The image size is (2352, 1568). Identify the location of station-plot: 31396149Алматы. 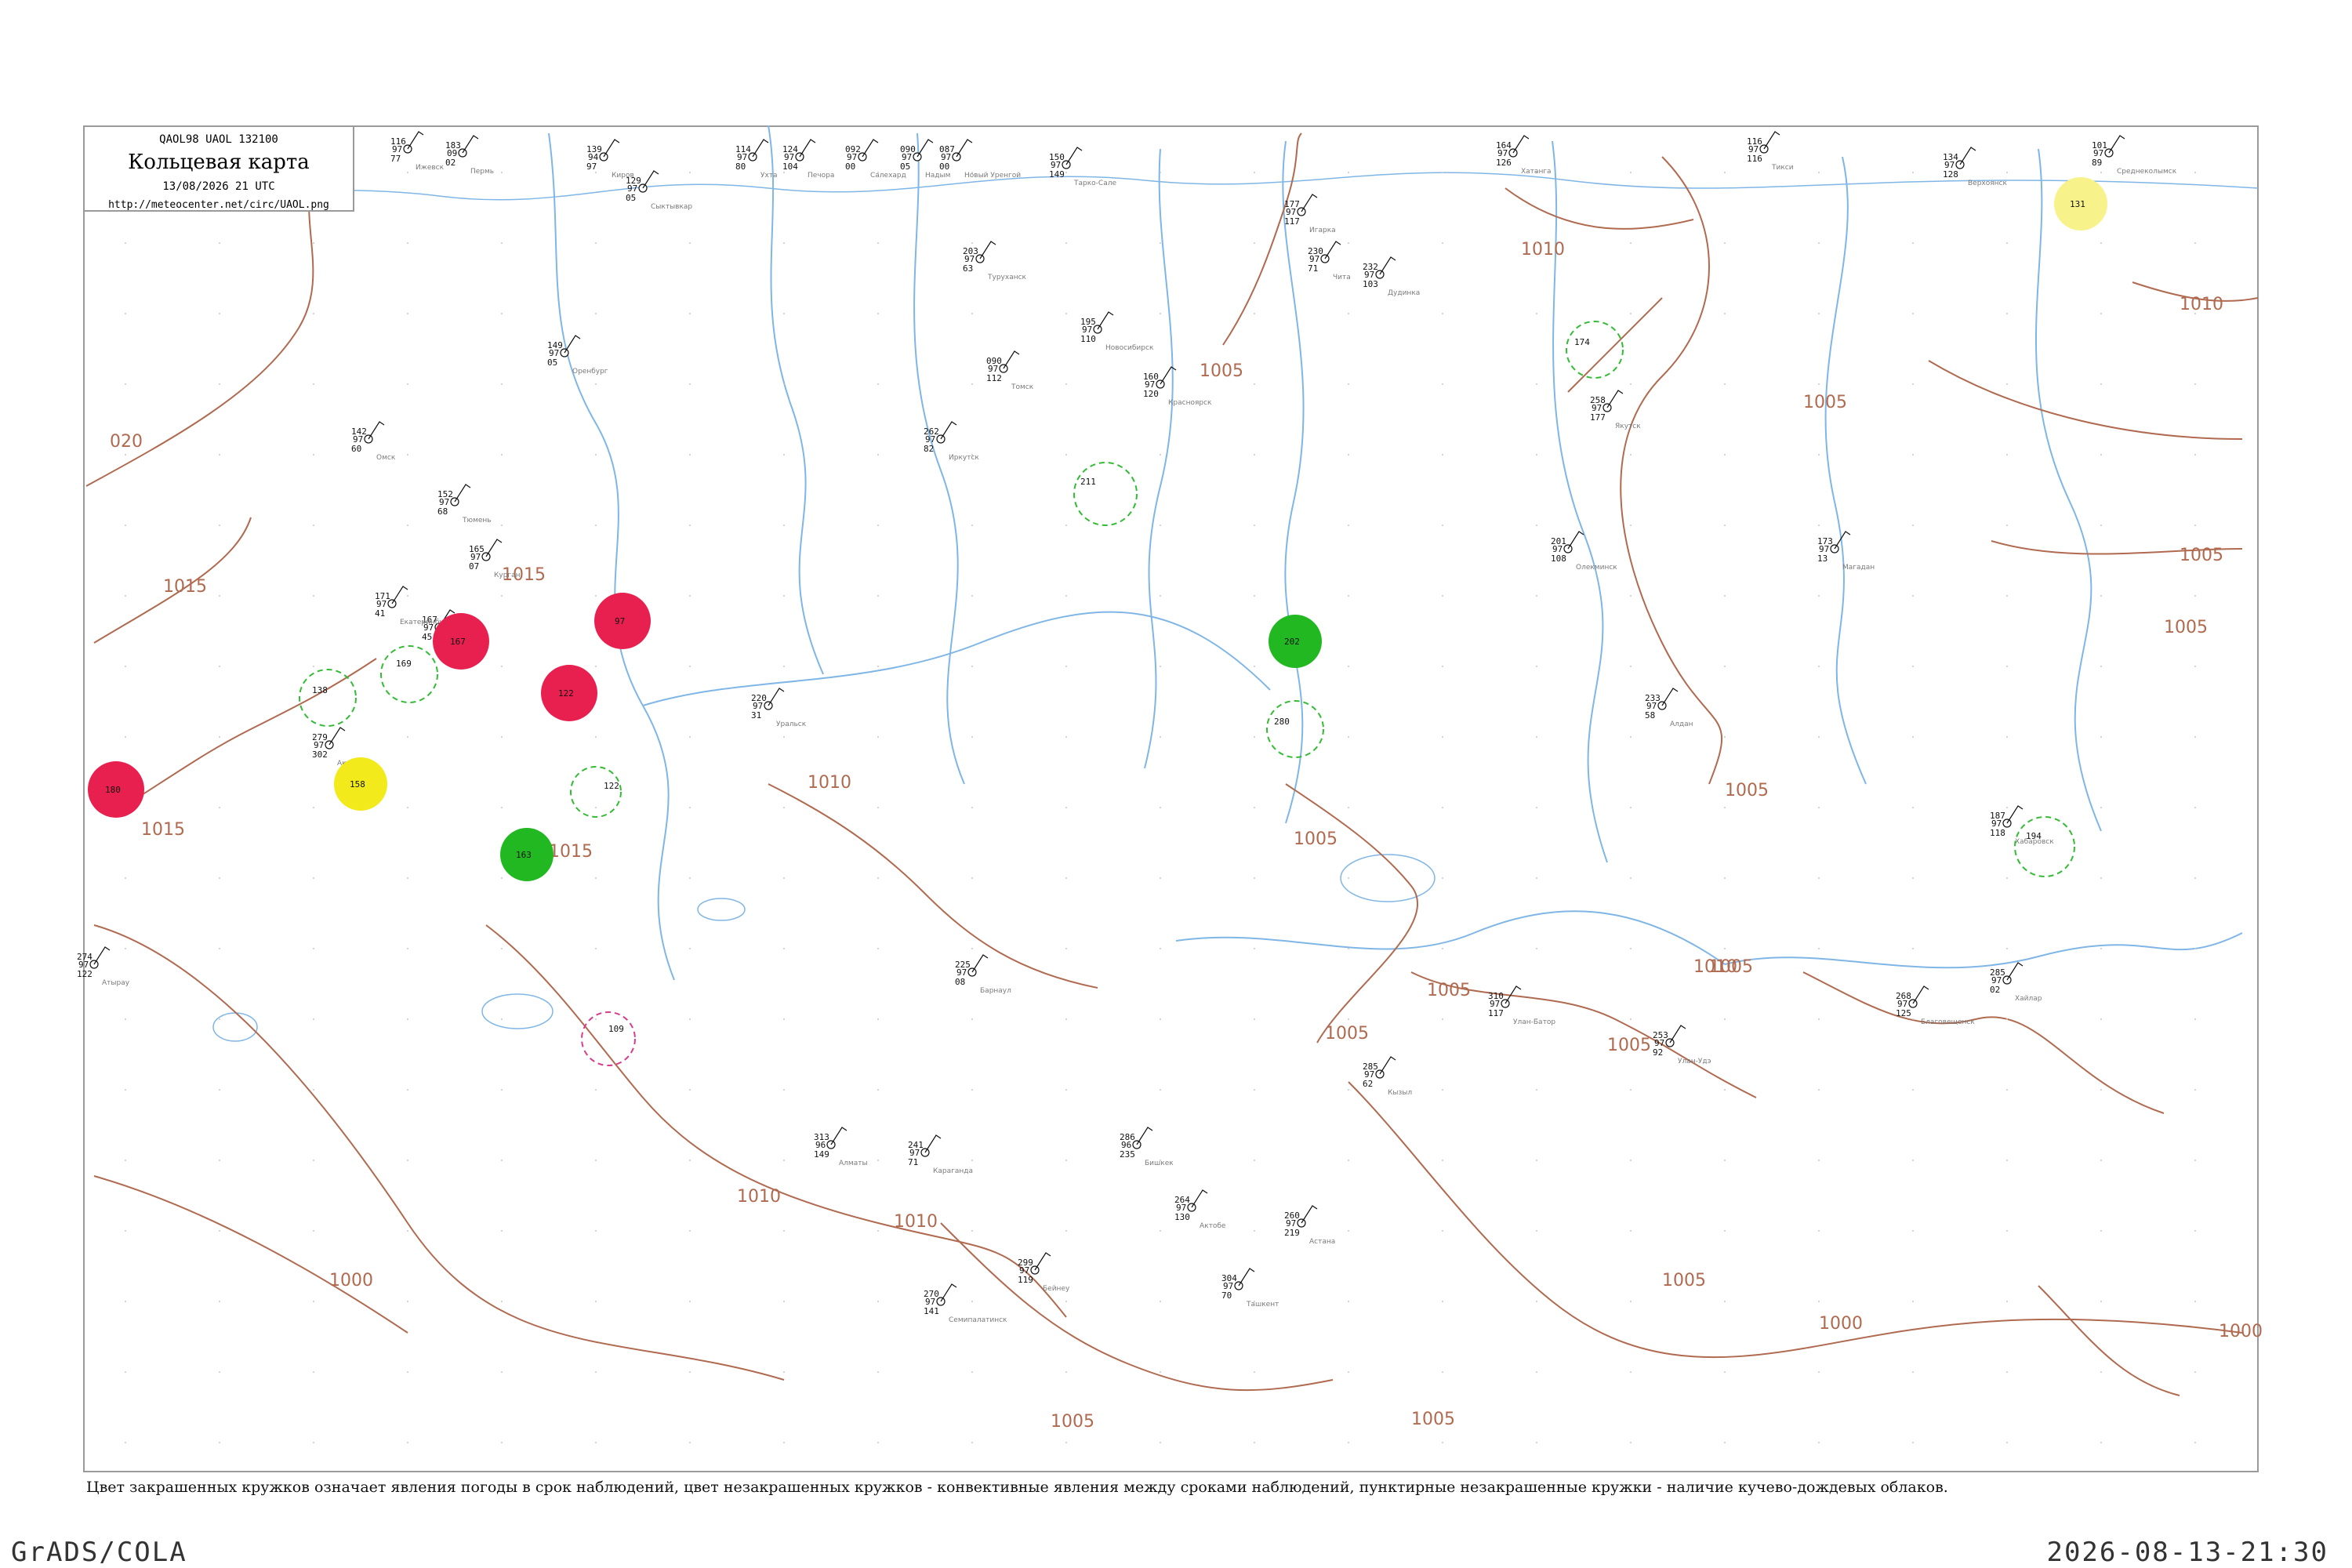
(841, 1147).